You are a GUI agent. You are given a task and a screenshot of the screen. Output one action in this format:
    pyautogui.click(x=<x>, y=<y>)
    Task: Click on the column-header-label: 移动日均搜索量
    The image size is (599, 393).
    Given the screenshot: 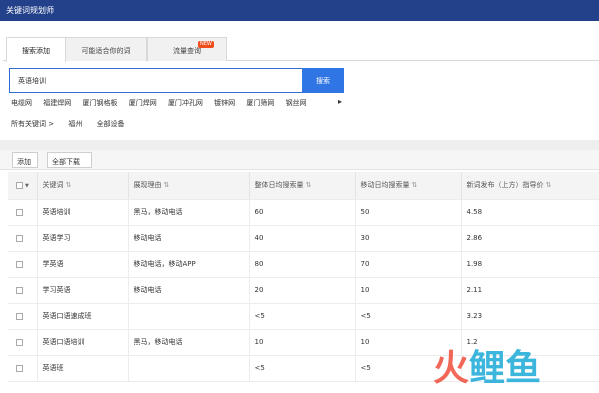 What is the action you would take?
    pyautogui.click(x=385, y=185)
    